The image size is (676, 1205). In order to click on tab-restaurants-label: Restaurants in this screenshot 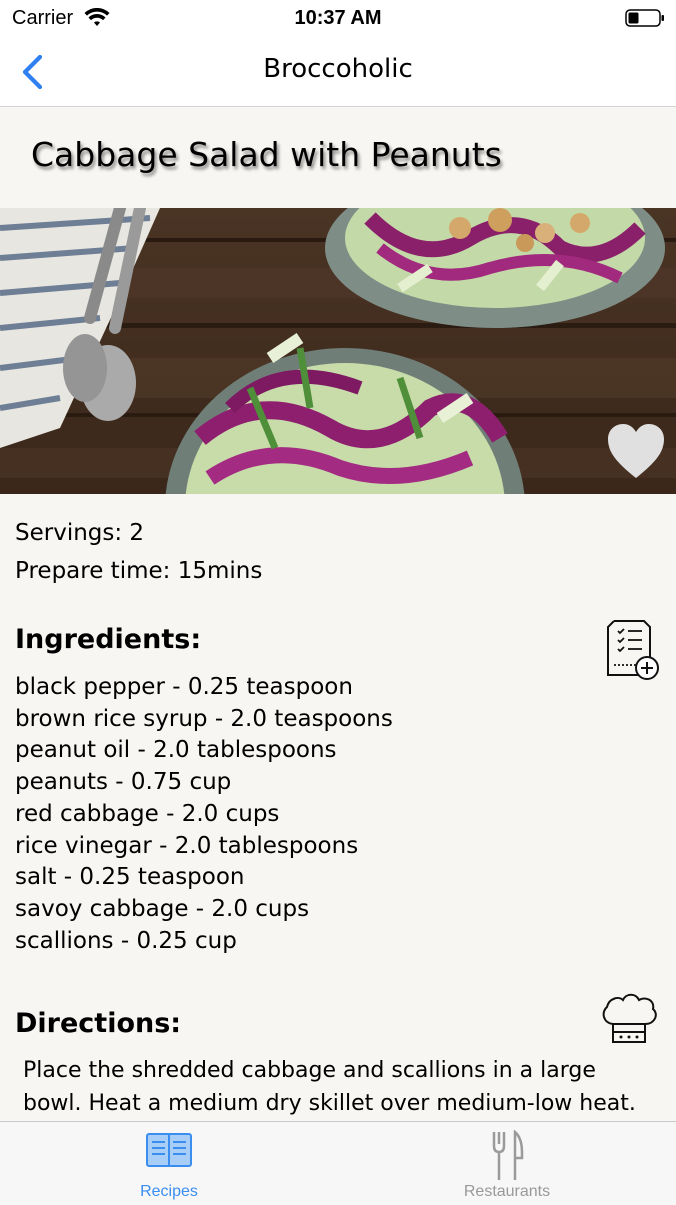, I will do `click(507, 1191)`.